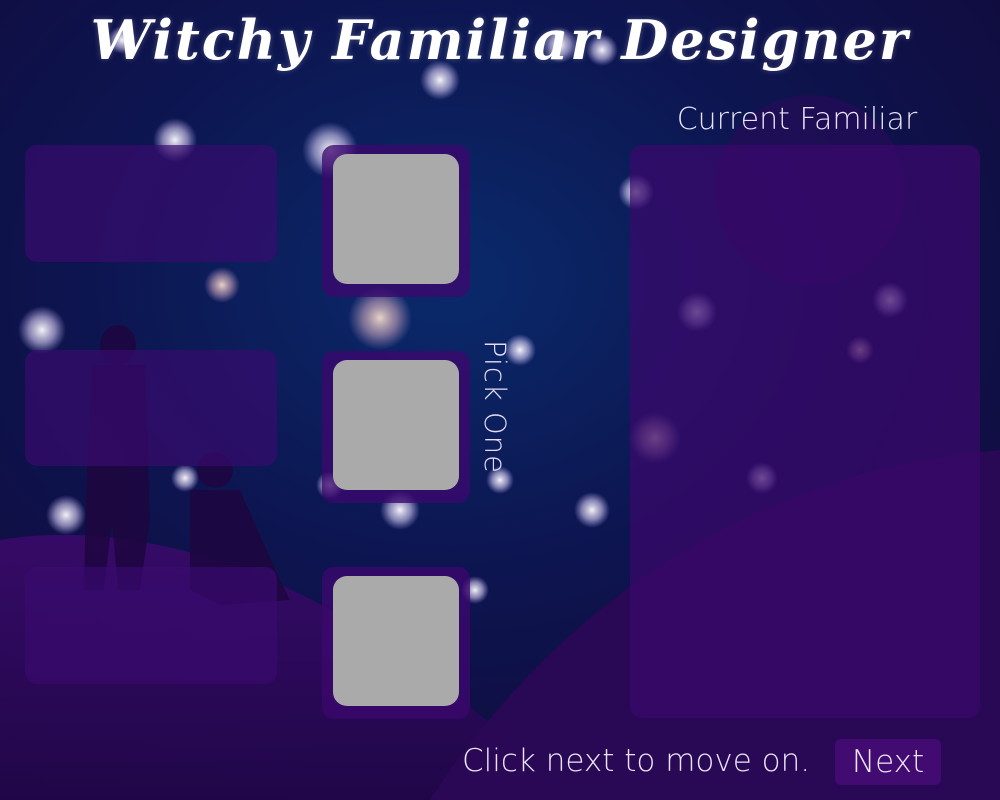 This screenshot has width=1000, height=800. I want to click on hint-text: Click next to move on., so click(636, 761).